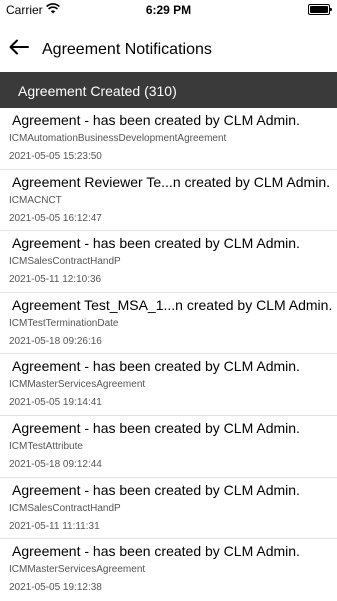 This screenshot has height=601, width=337. I want to click on item-timestamp: 2021-05-18 09:26:16, so click(55, 341).